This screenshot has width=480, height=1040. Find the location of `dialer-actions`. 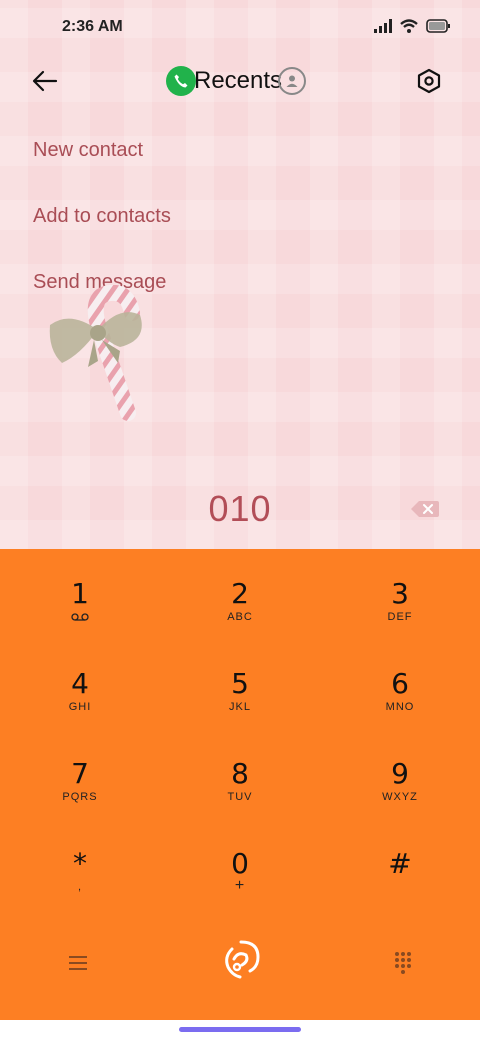

dialer-actions is located at coordinates (240, 964).